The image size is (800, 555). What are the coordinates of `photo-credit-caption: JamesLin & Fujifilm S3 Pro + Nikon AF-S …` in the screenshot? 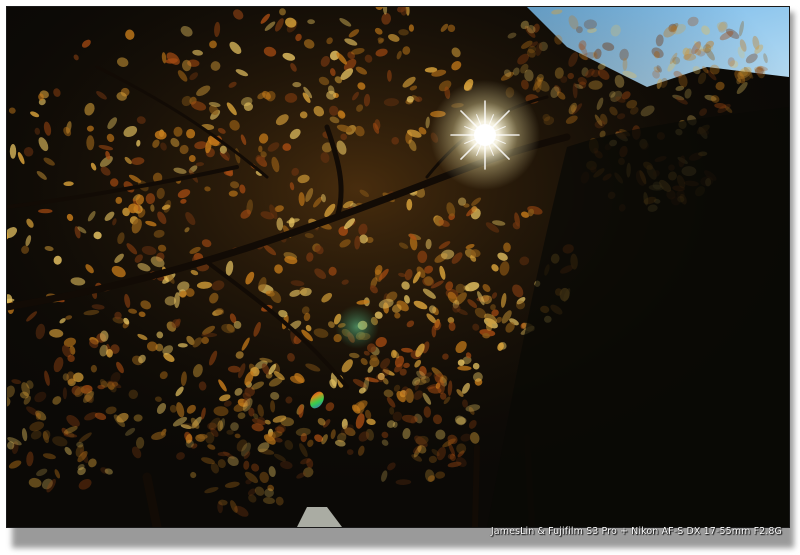 It's located at (636, 531).